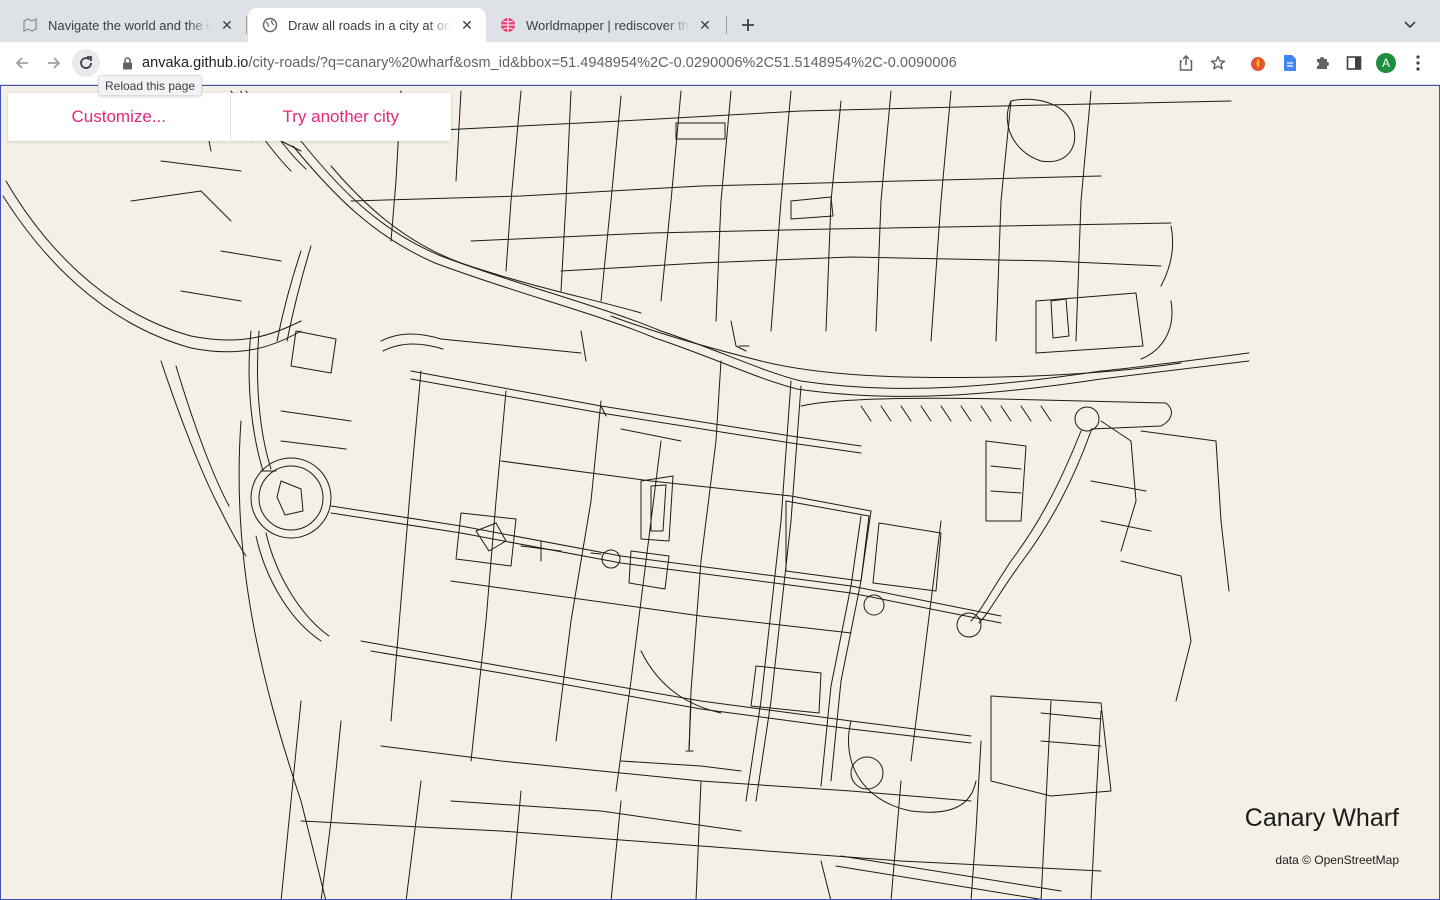 Image resolution: width=1440 pixels, height=900 pixels. What do you see at coordinates (608, 25) in the screenshot?
I see `tab-title: Worldmapper | rediscover the world` at bounding box center [608, 25].